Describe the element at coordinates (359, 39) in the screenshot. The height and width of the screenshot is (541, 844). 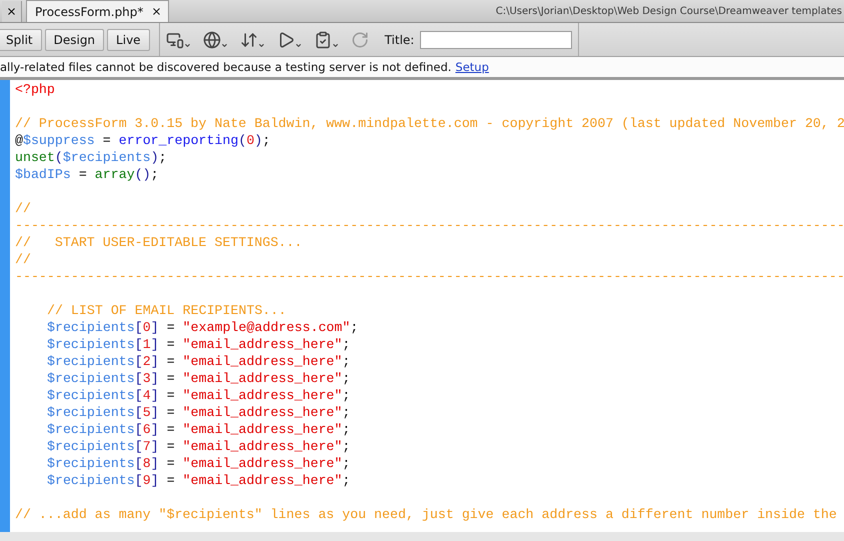
I see `refresh-icon` at that location.